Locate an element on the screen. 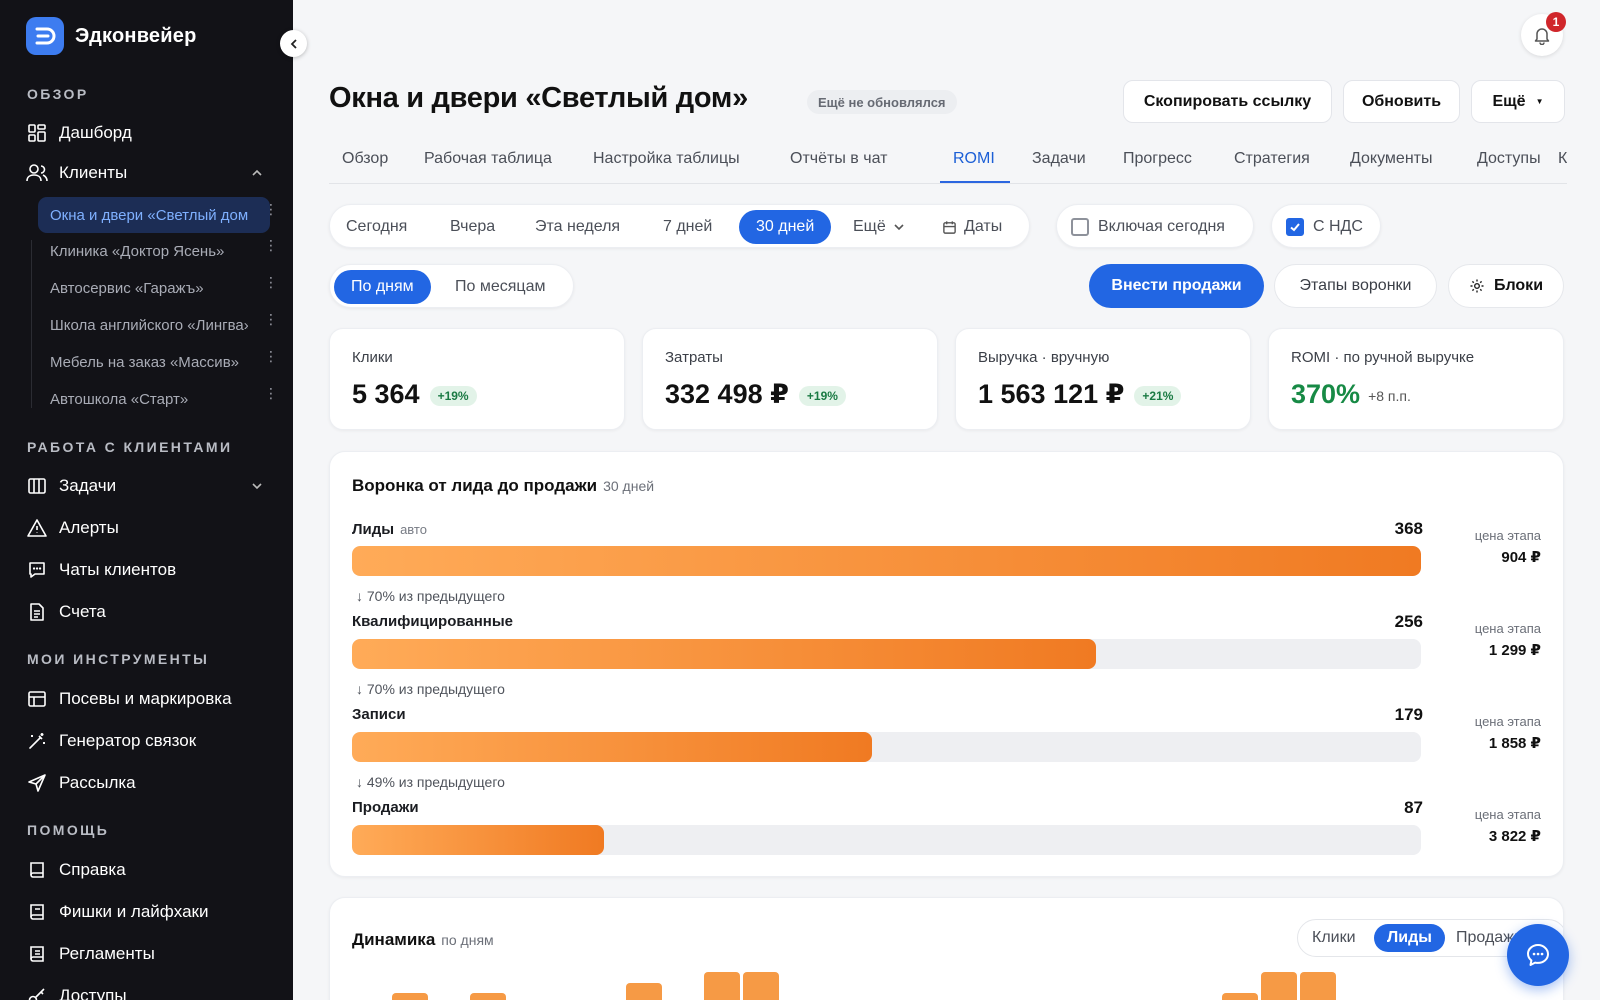  tab-romi: ROMI is located at coordinates (974, 159).